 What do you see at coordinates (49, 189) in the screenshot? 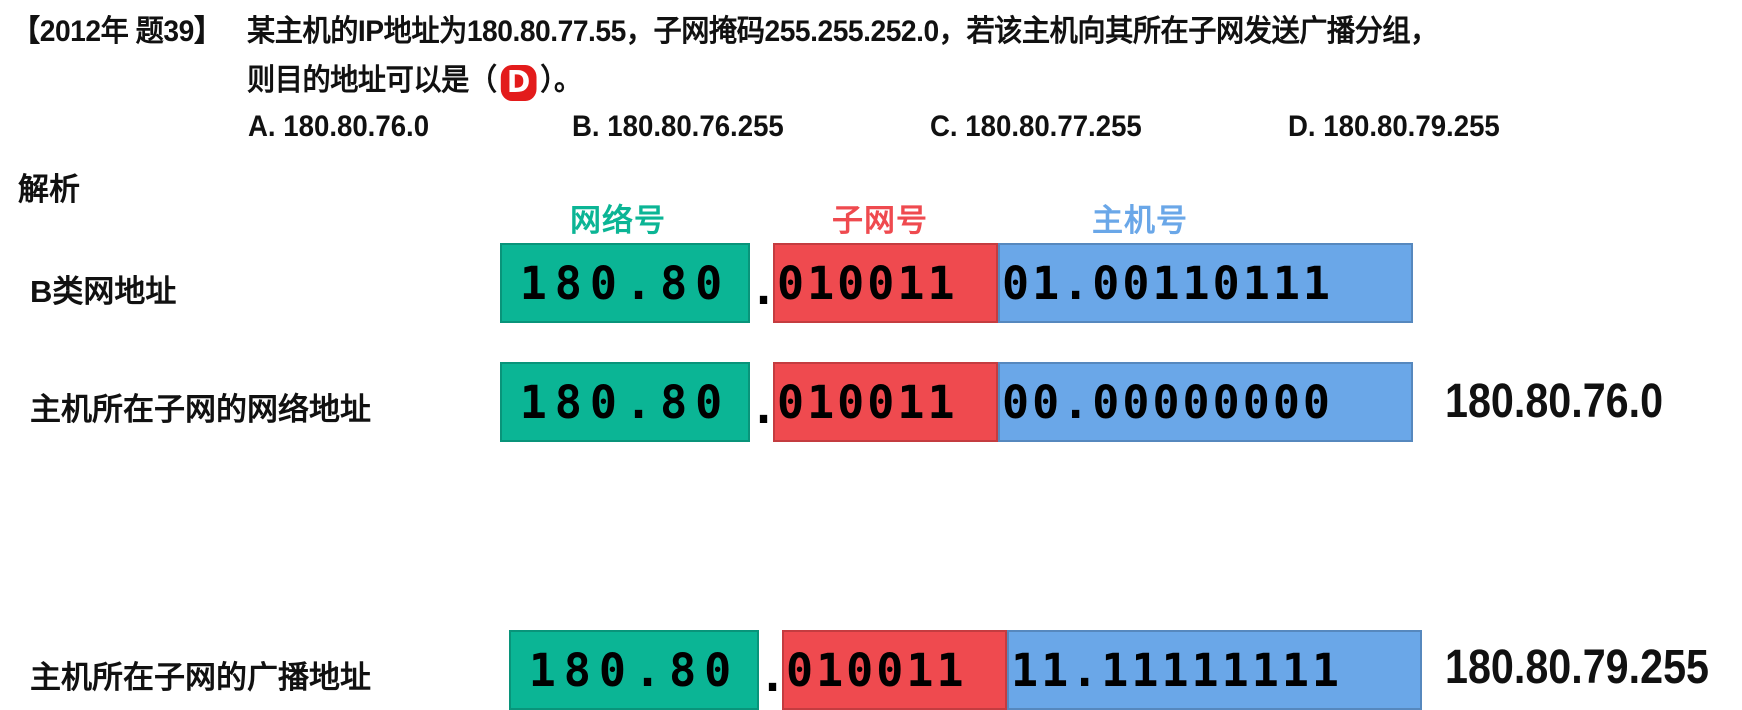
I see `analysis-title: 解析` at bounding box center [49, 189].